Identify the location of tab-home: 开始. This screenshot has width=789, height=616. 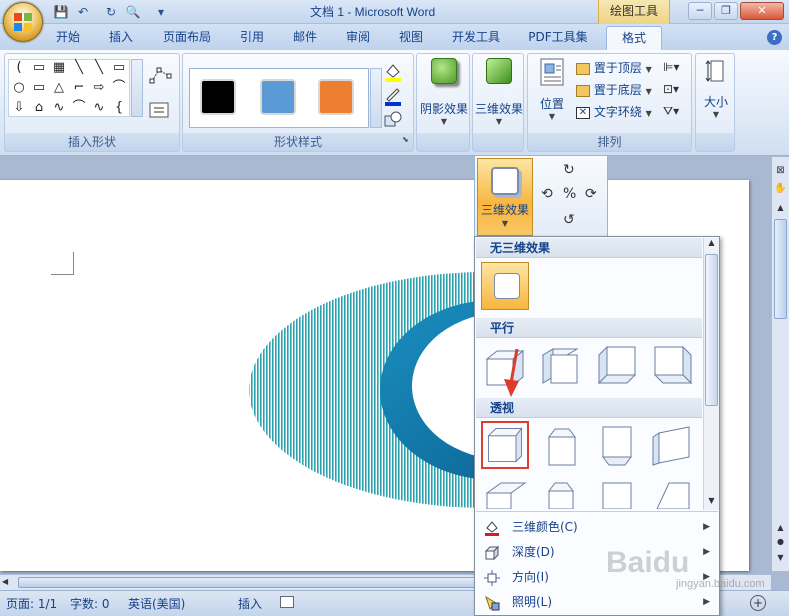
(68, 38).